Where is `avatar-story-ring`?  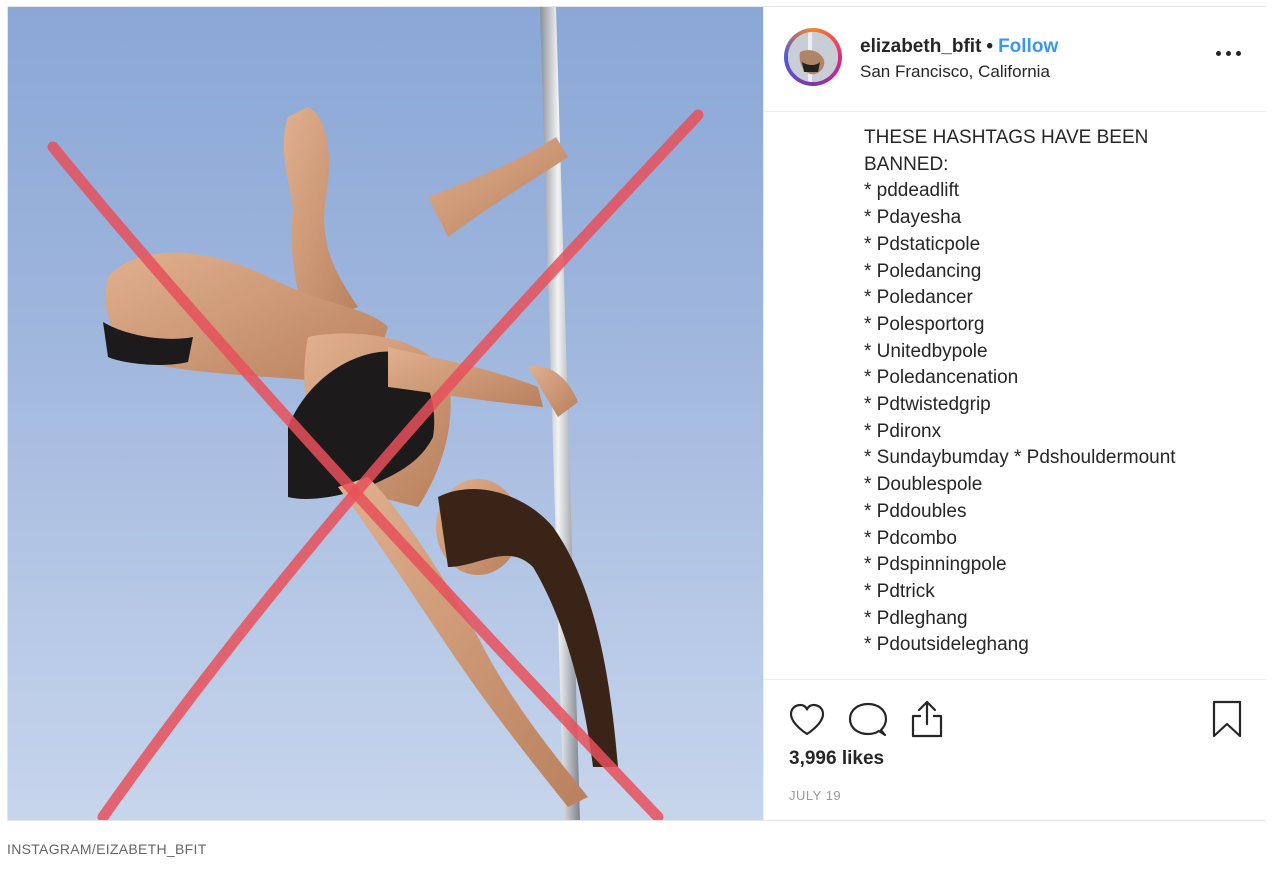 avatar-story-ring is located at coordinates (813, 57).